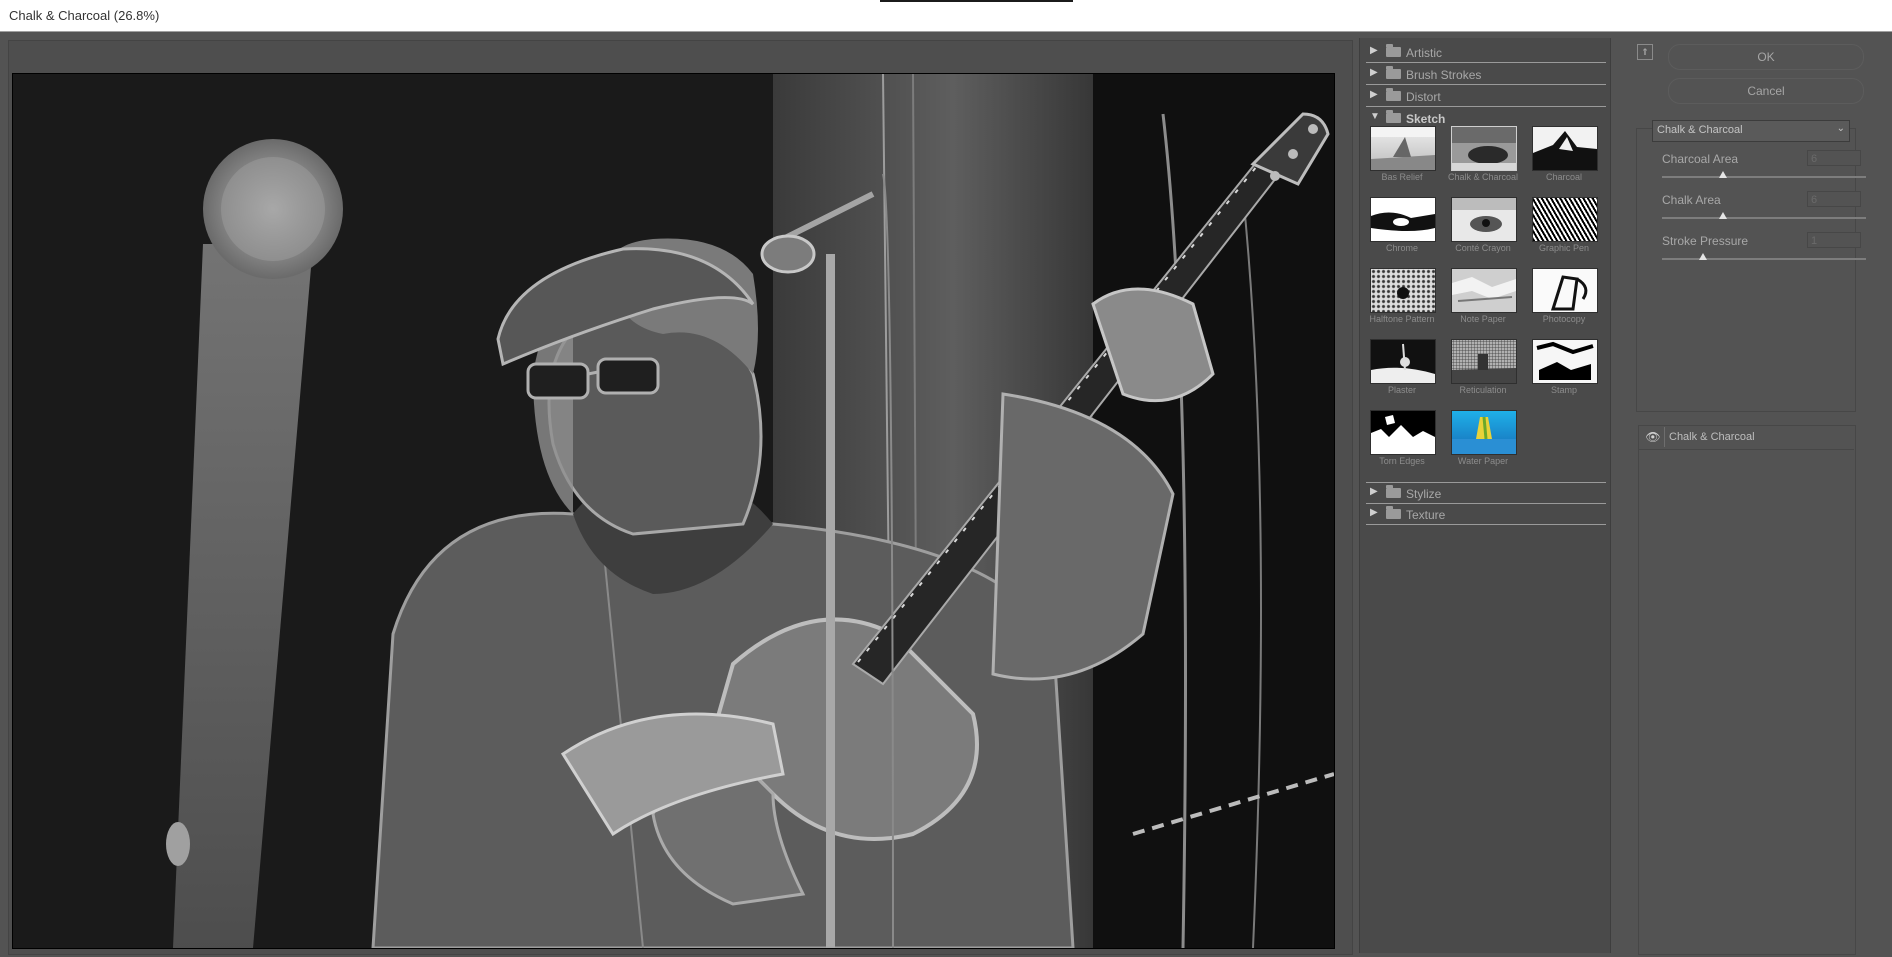 Image resolution: width=1892 pixels, height=957 pixels. What do you see at coordinates (1700, 130) in the screenshot?
I see `filter-select-value: Chalk & Charcoal` at bounding box center [1700, 130].